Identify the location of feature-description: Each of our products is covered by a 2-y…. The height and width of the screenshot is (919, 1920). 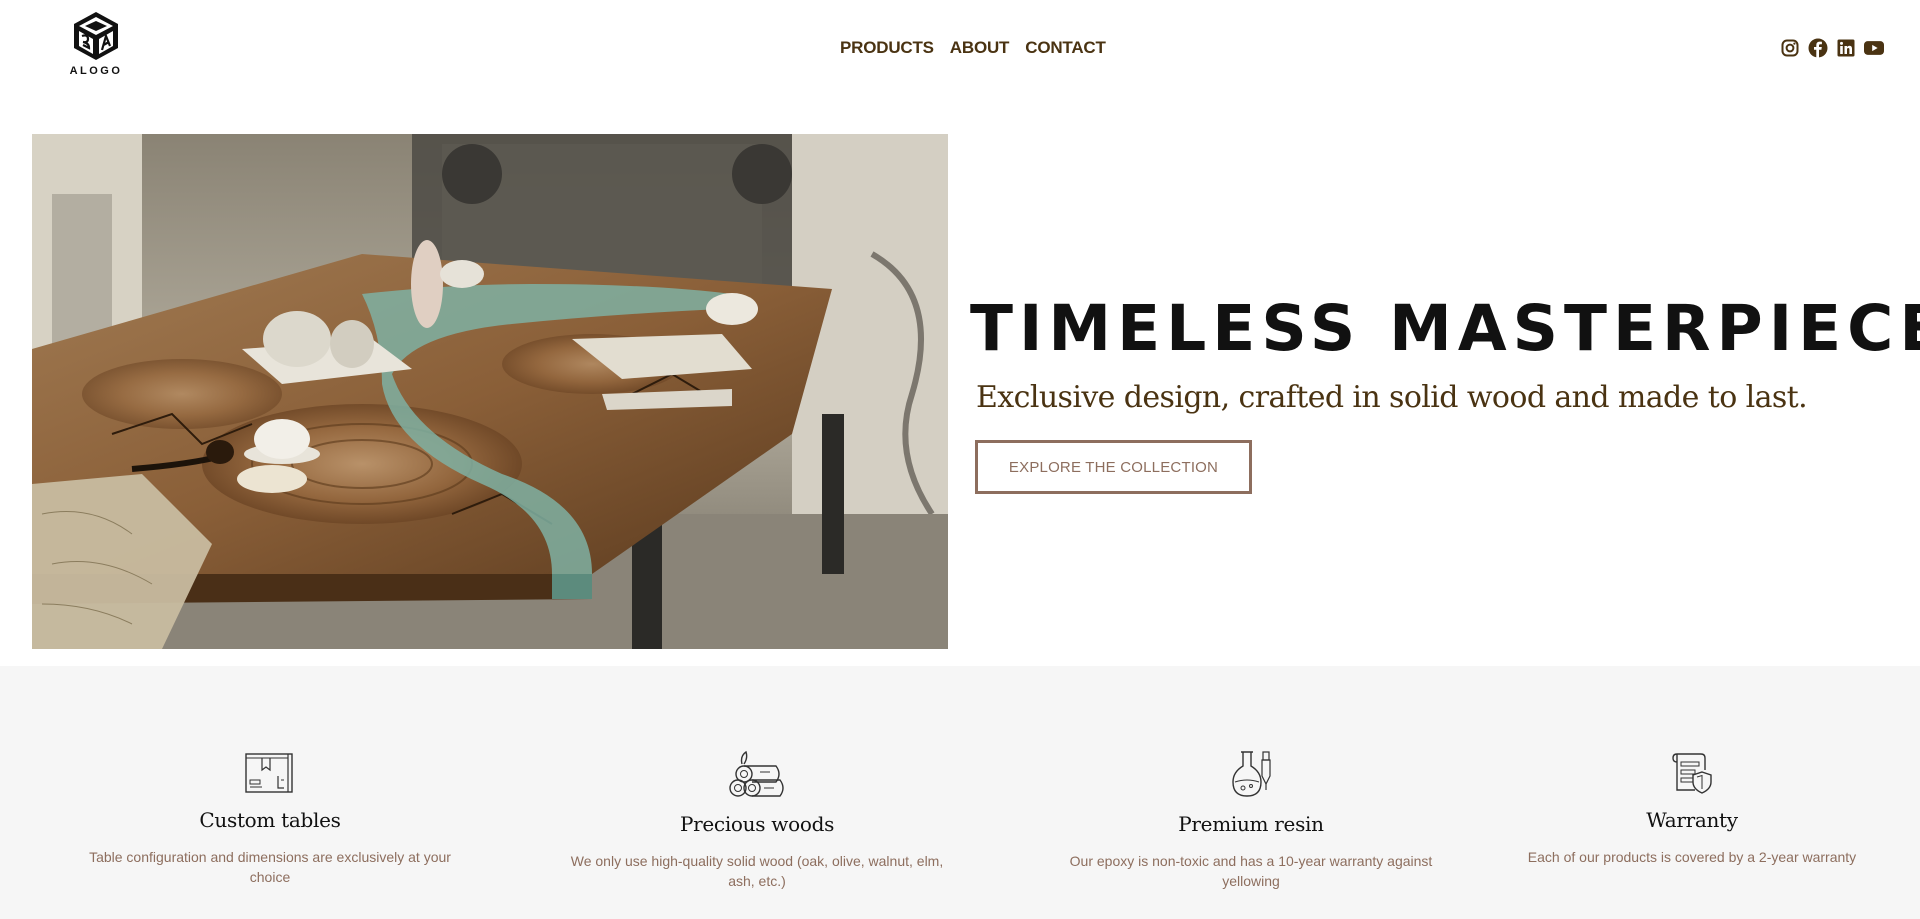
(1692, 857).